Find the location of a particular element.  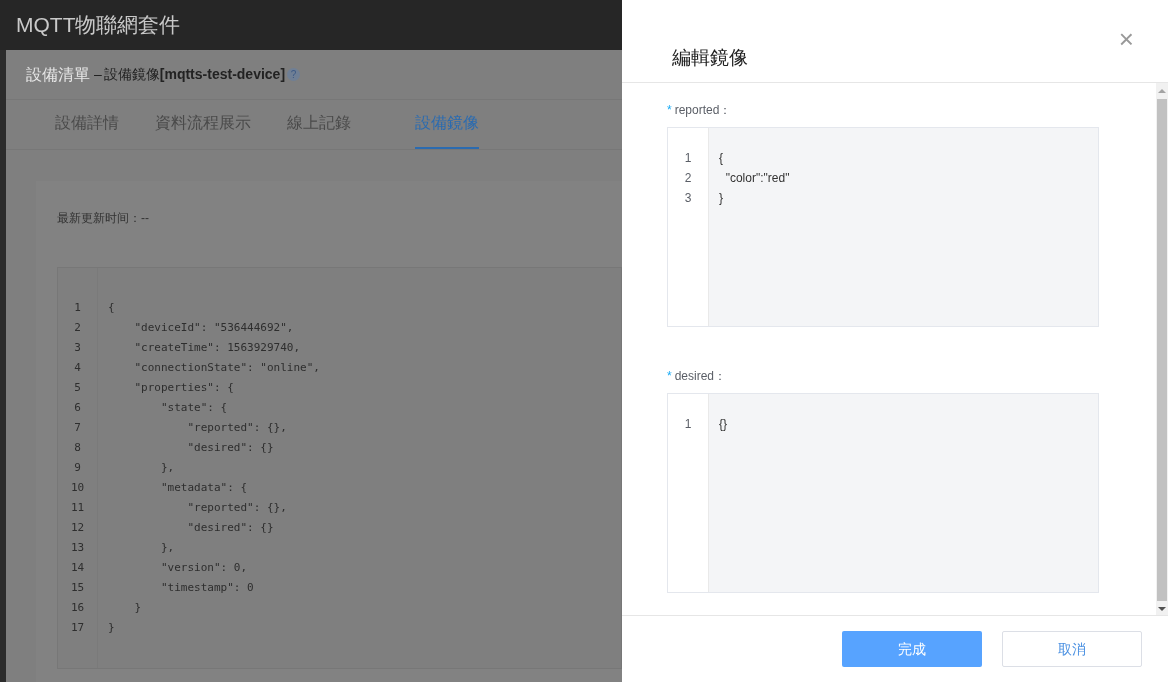

scrollbar-thumb is located at coordinates (1162, 350).